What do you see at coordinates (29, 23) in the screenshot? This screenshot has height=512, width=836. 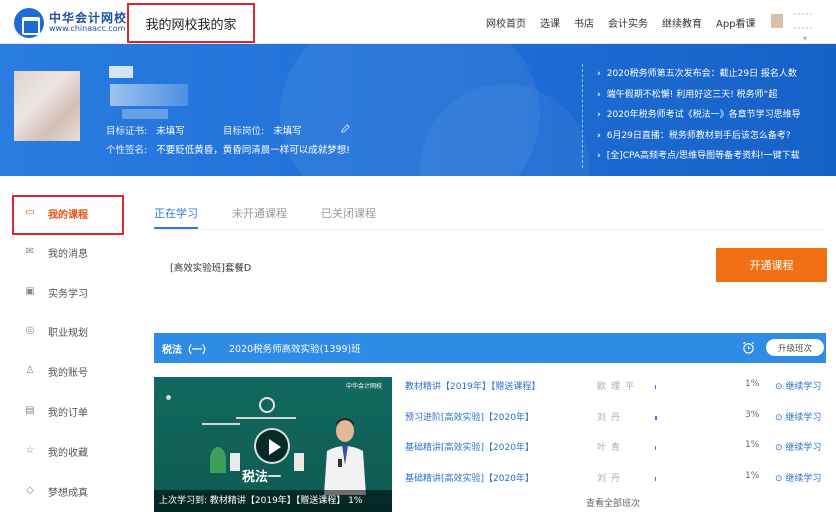 I see `logo-mark-icon` at bounding box center [29, 23].